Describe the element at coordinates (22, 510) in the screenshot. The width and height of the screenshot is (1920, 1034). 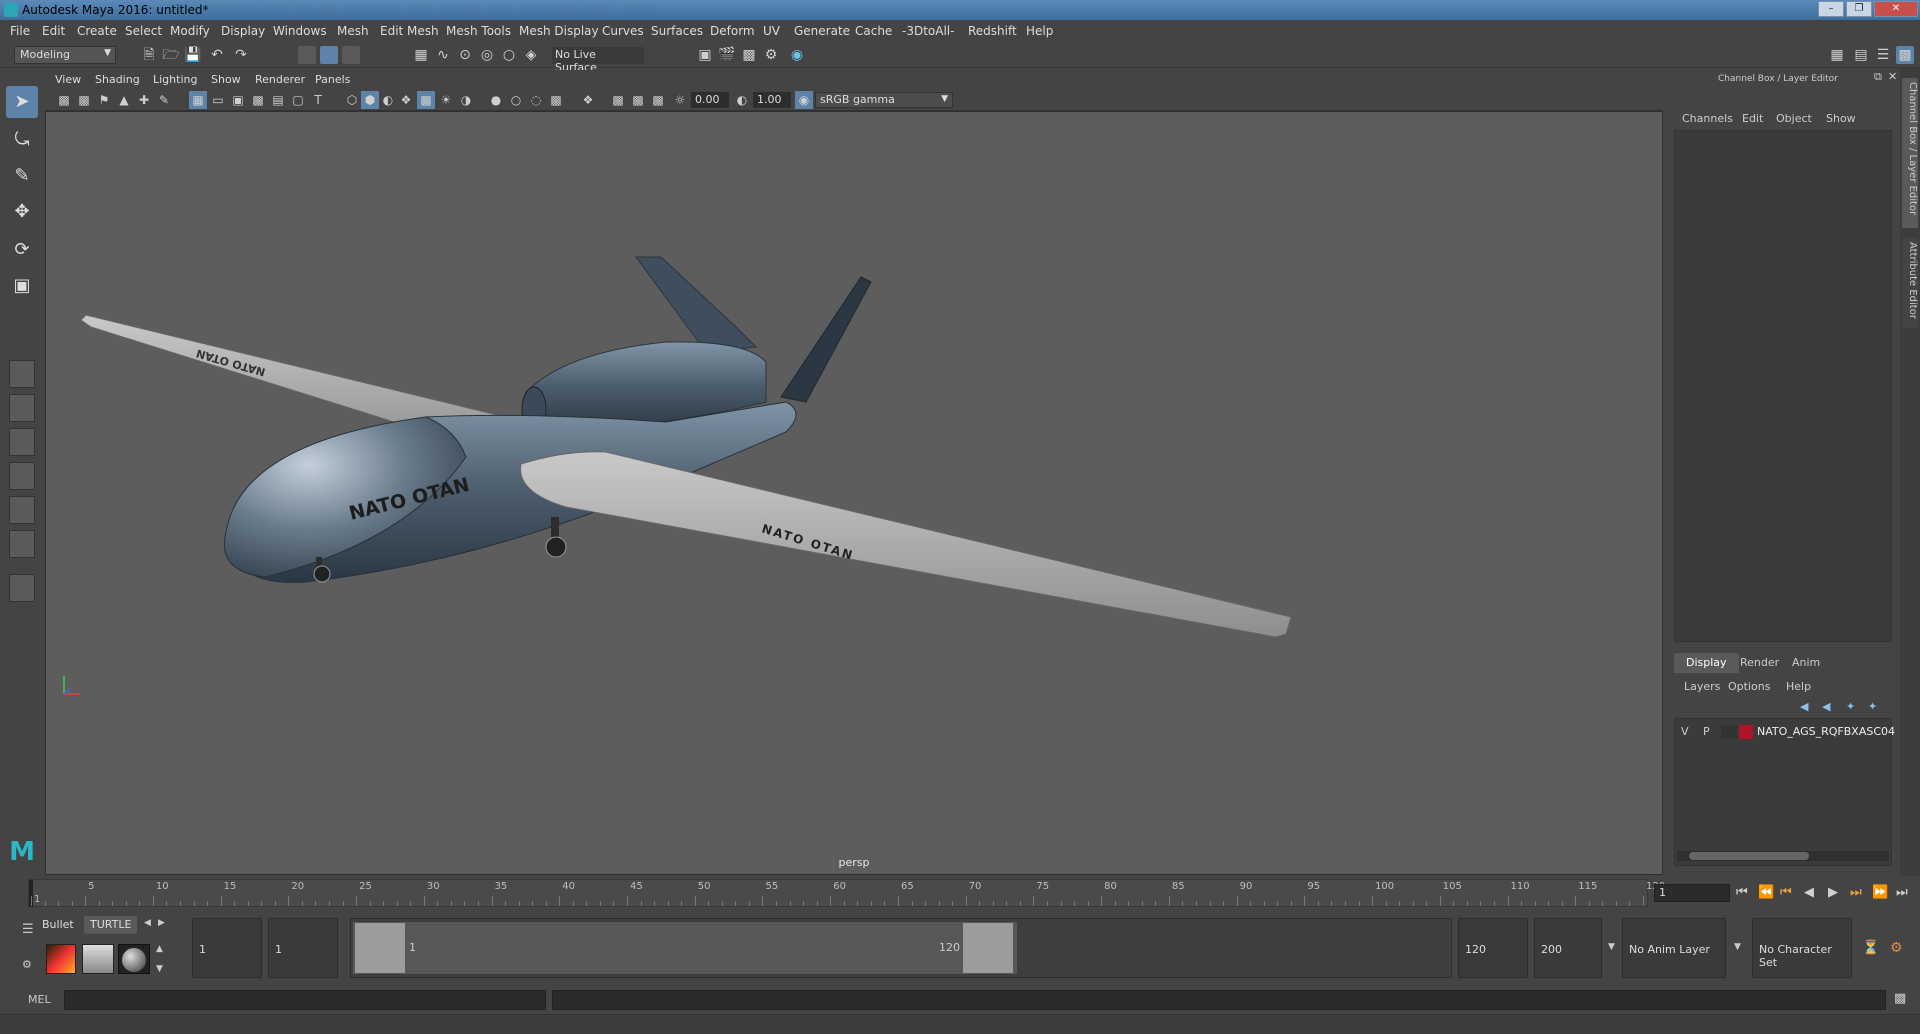
I see `persp-graph-layout-button` at that location.